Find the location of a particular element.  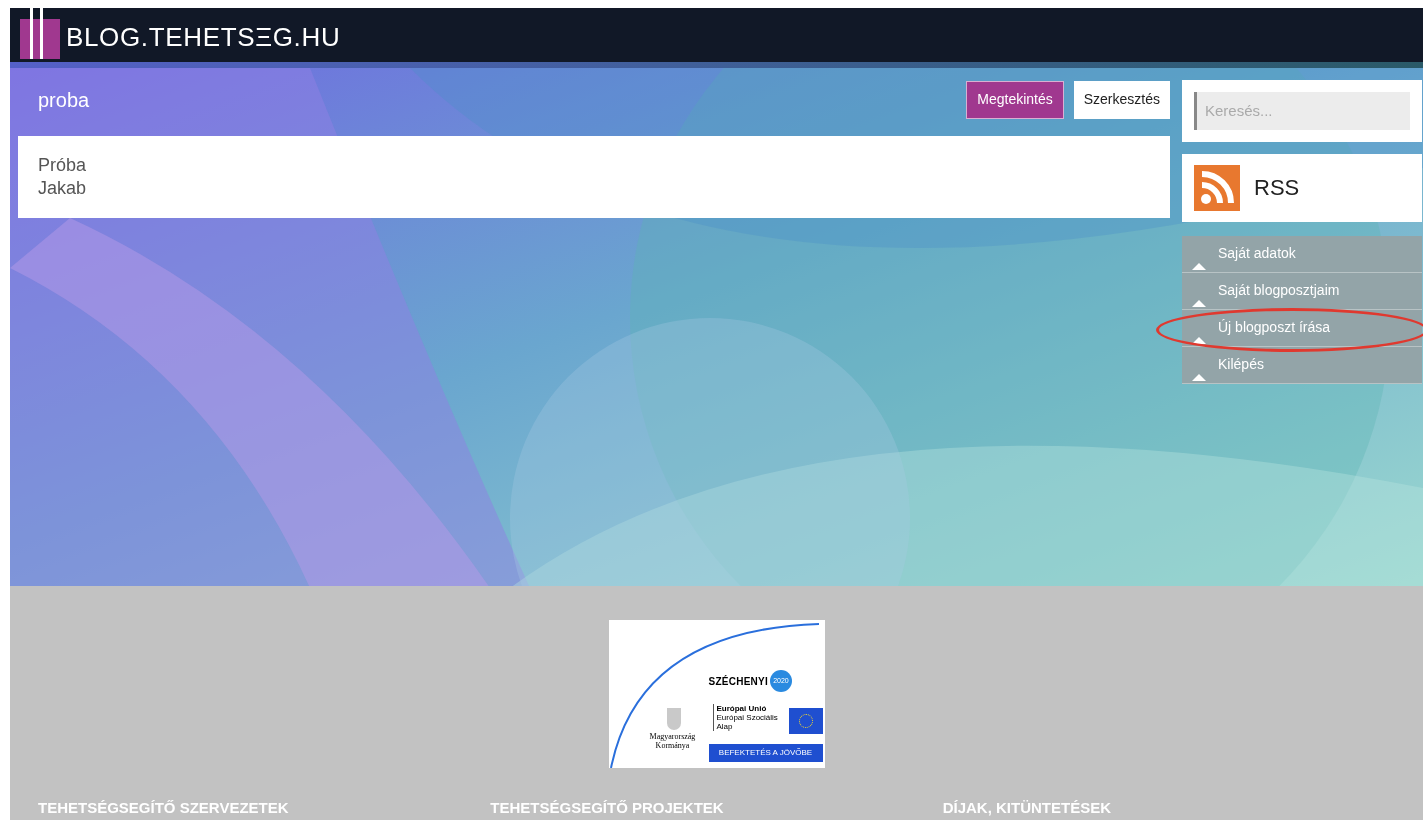

post-title: proba is located at coordinates (64, 100).